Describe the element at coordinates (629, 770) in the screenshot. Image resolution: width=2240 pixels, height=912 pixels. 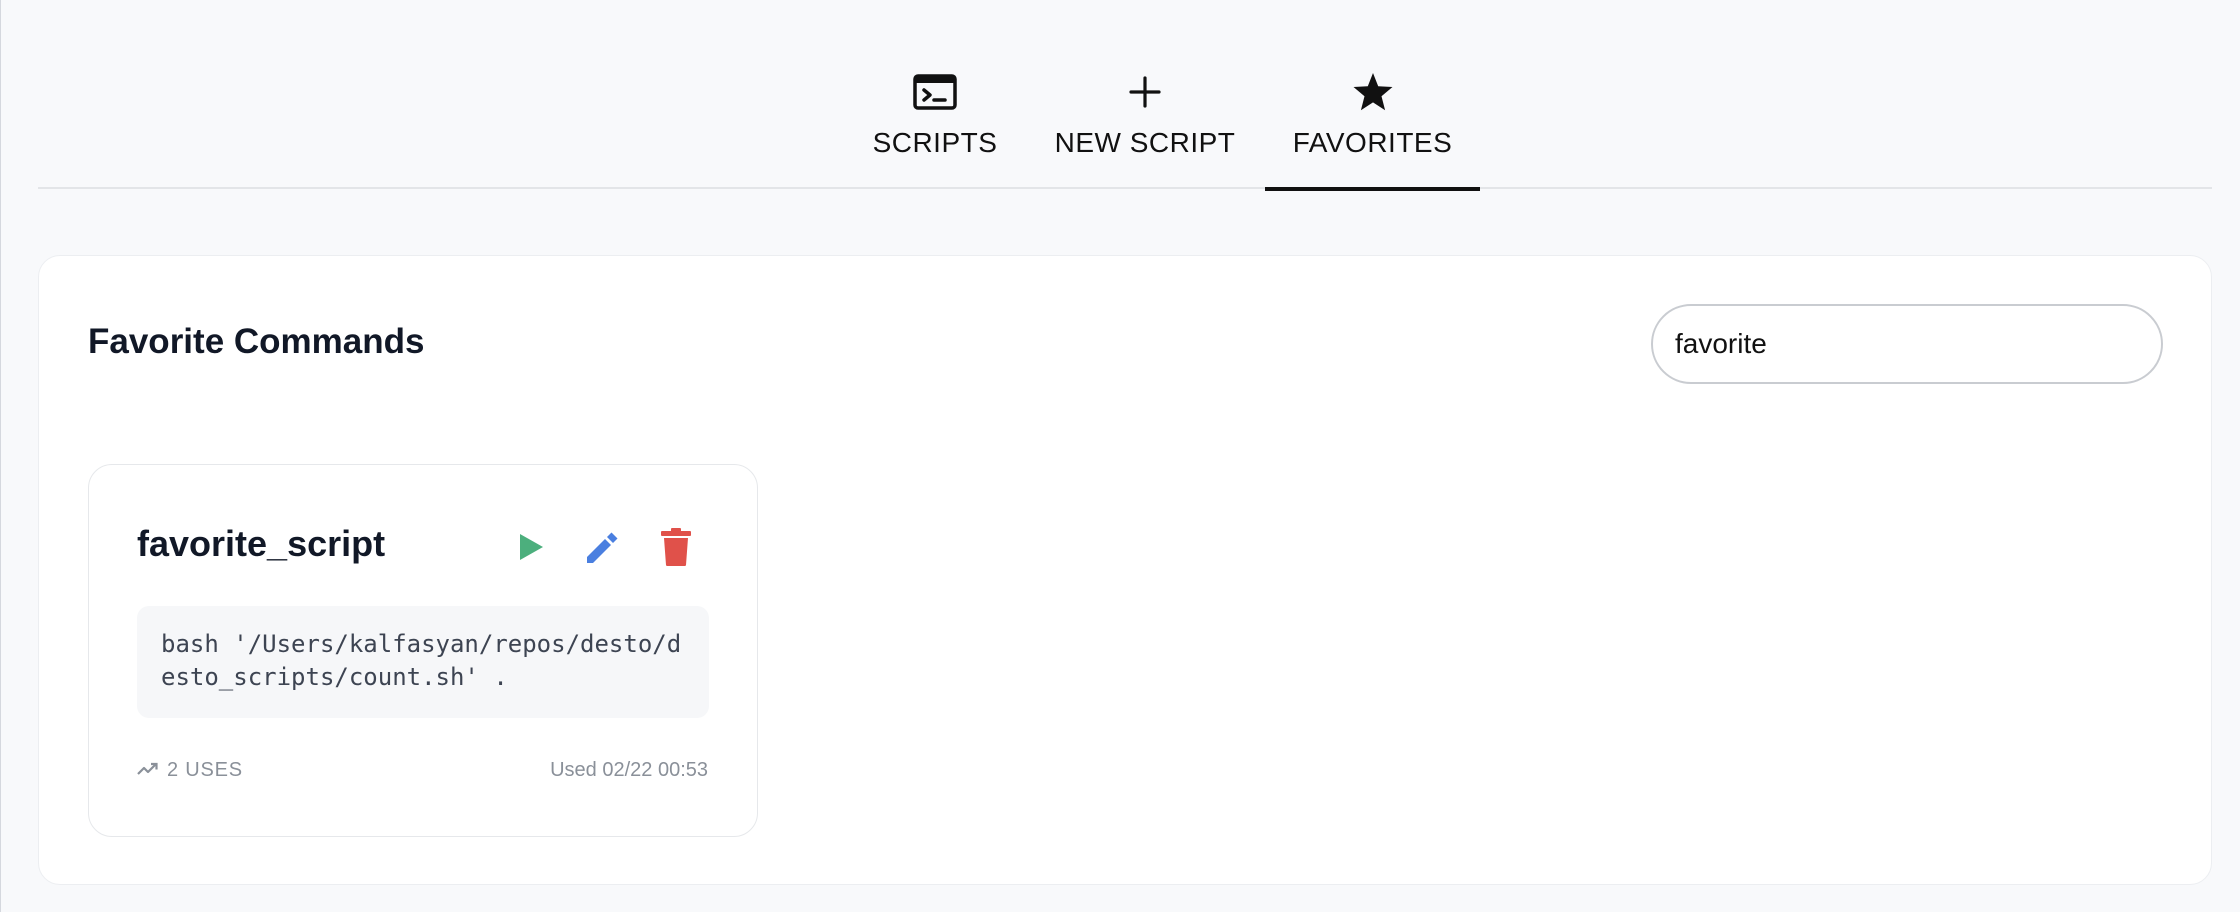
I see `last-used-timestamp: Used 02/22 00:53` at that location.